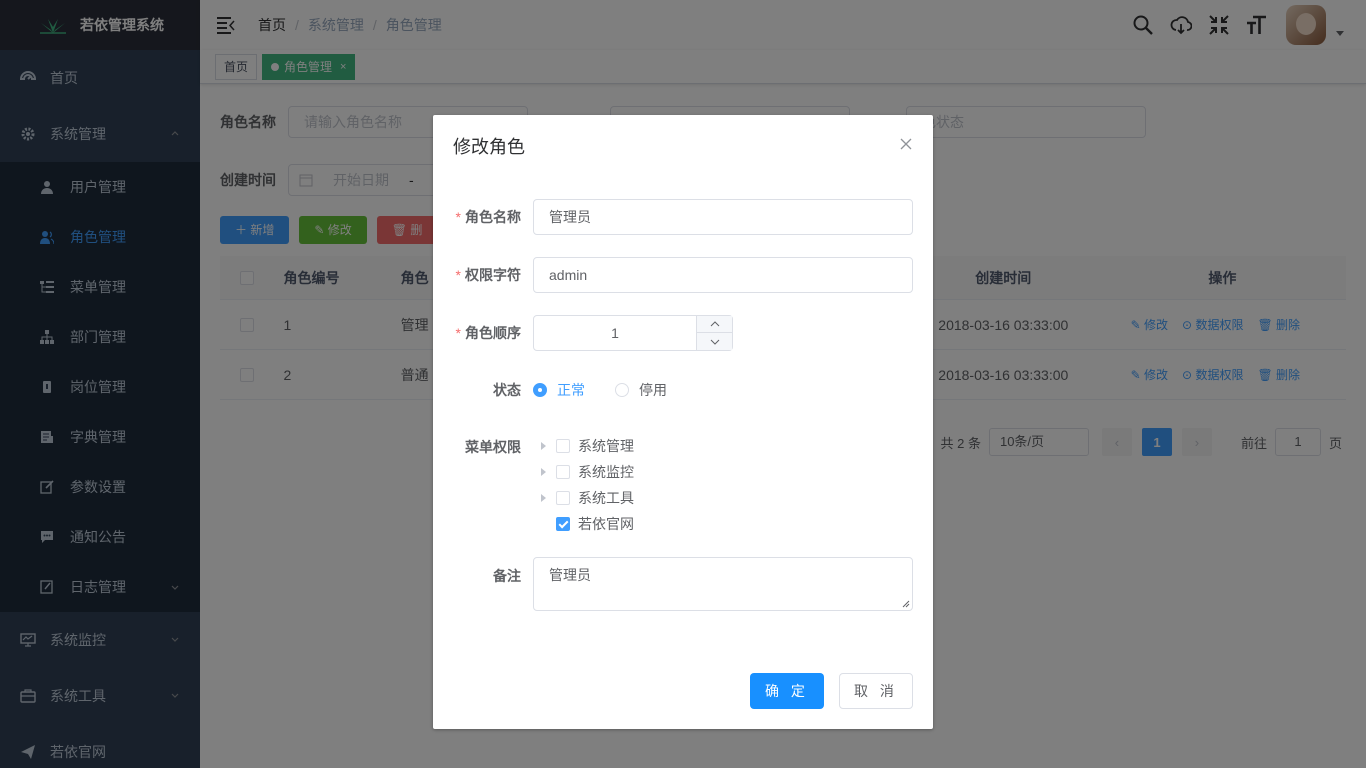 Image resolution: width=1366 pixels, height=768 pixels. I want to click on sort-label-text: 角色顺序, so click(493, 333).